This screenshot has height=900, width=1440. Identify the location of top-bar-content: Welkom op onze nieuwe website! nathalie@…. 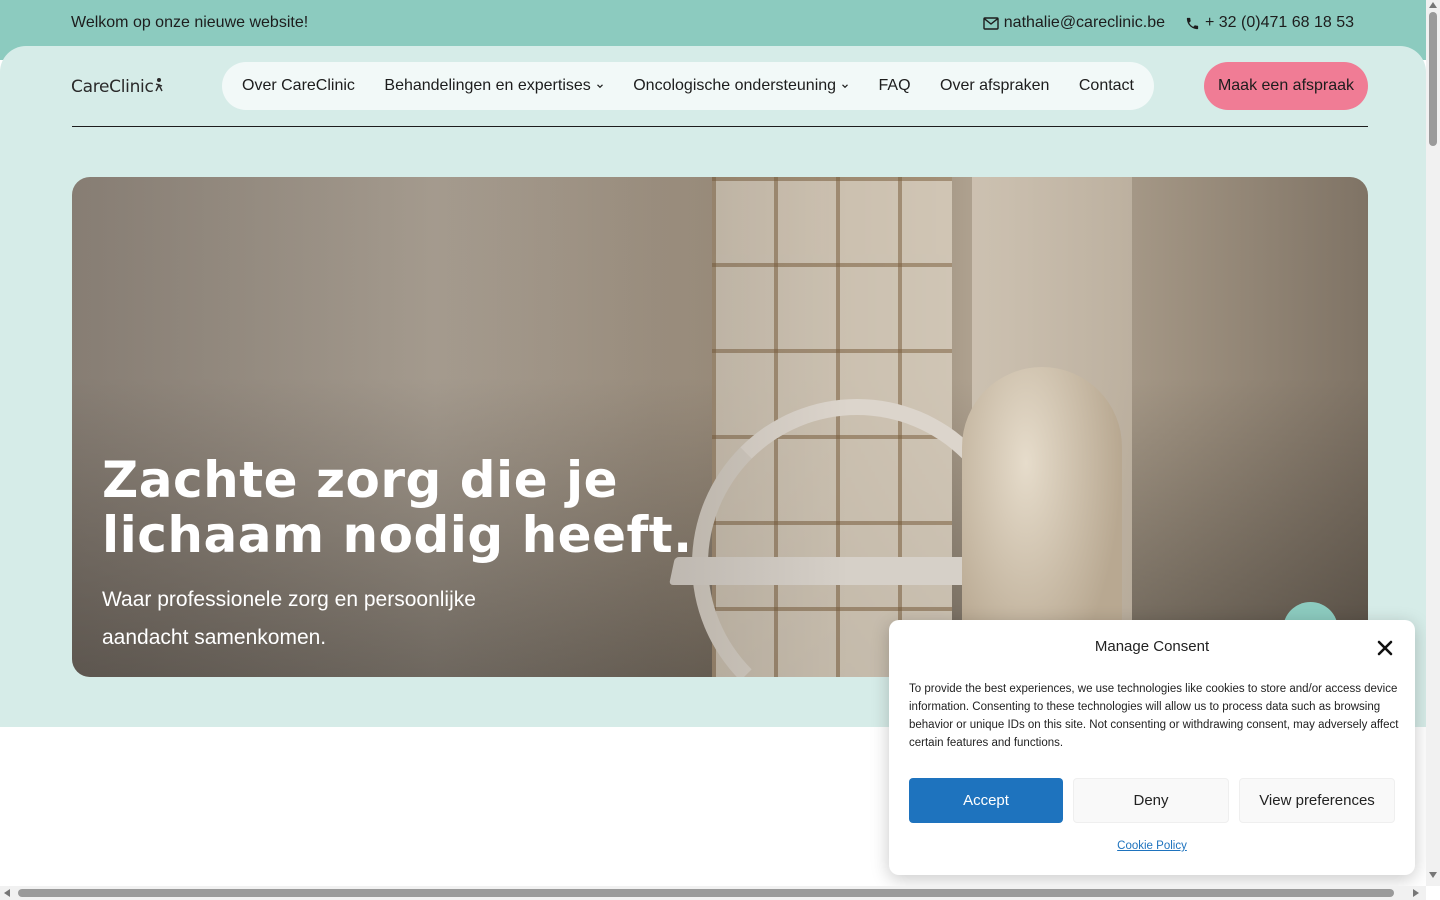
(712, 23).